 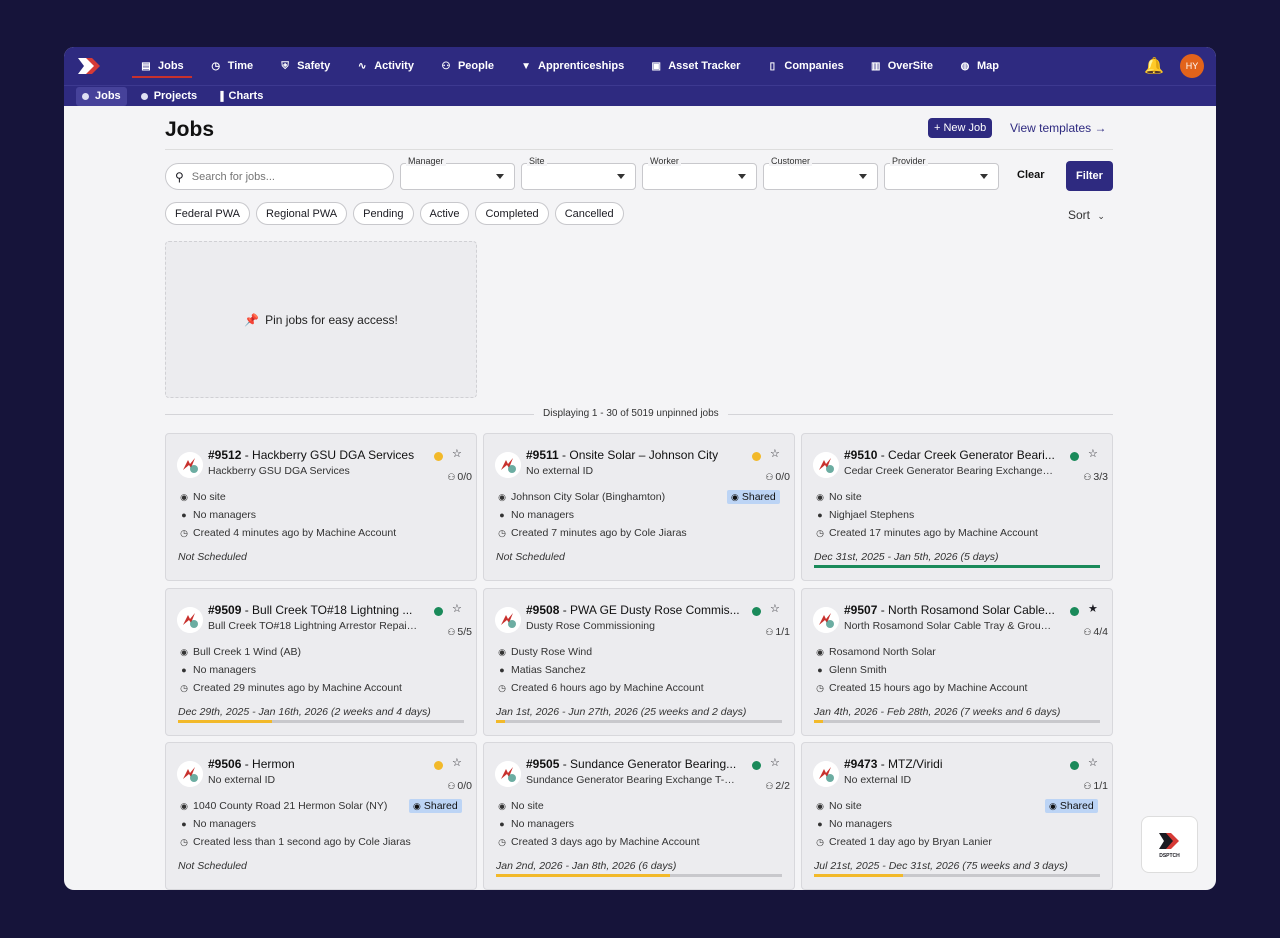 What do you see at coordinates (953, 764) in the screenshot?
I see `job-title: #9473 - MTZ/Viridi` at bounding box center [953, 764].